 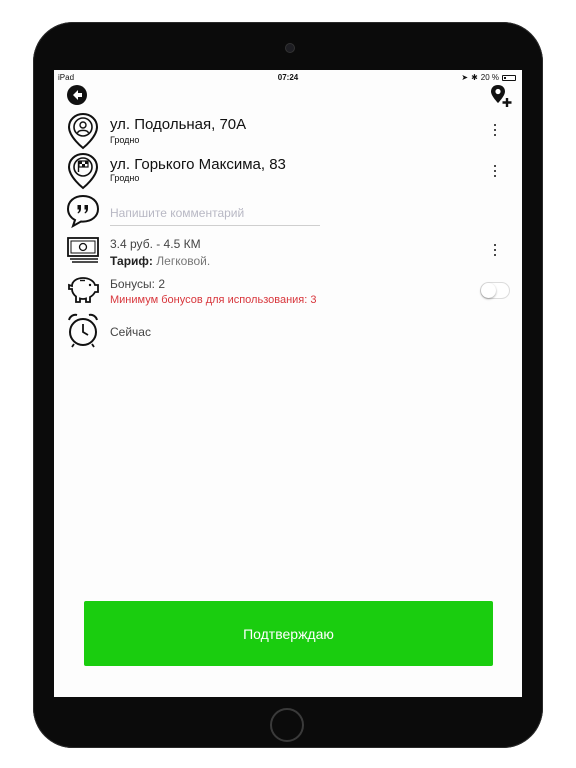 What do you see at coordinates (178, 124) in the screenshot?
I see `pickup-address: ул. Подольная, 70А` at bounding box center [178, 124].